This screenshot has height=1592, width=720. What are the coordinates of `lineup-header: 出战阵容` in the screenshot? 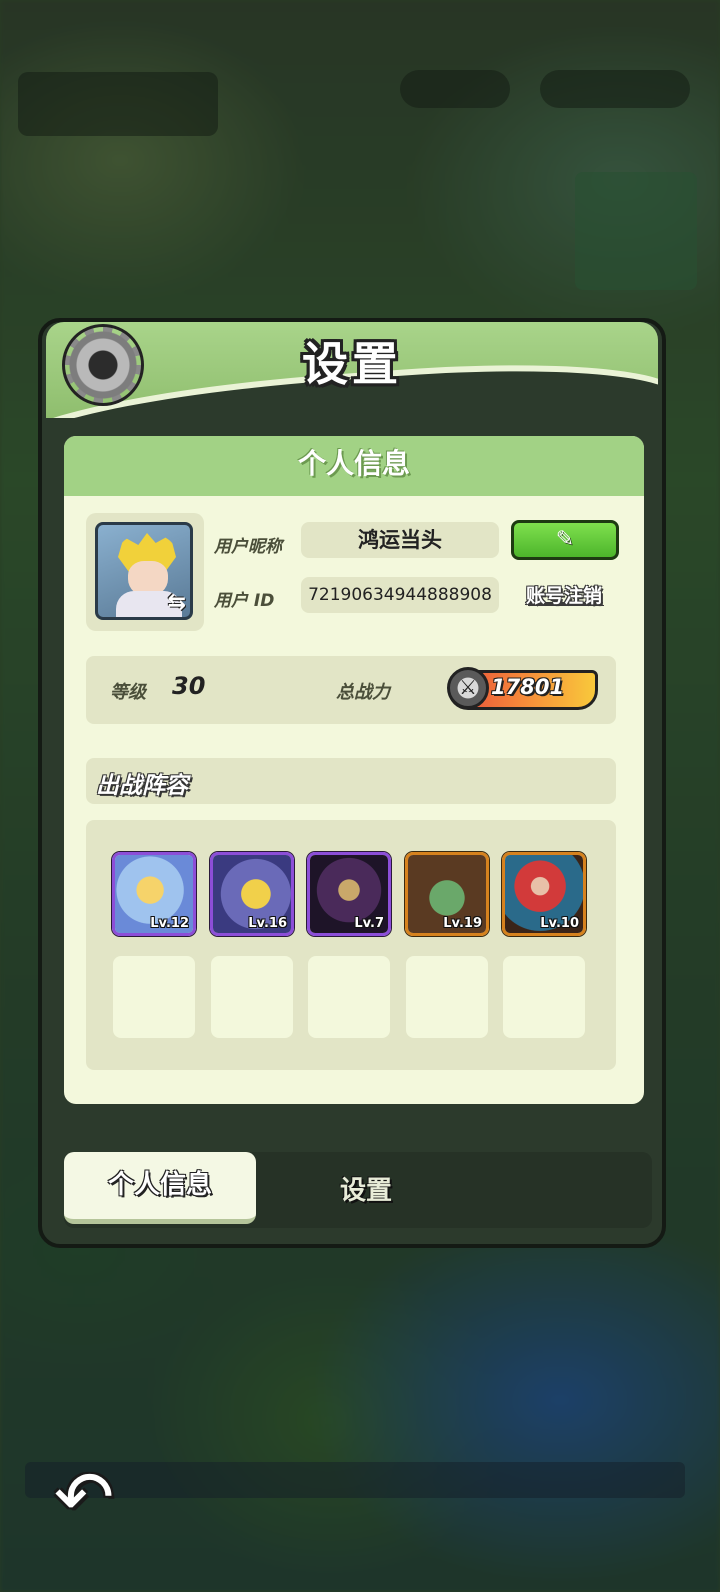 It's located at (351, 781).